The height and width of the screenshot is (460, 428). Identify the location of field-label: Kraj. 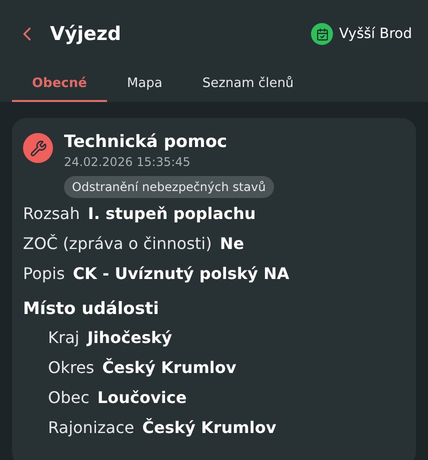
(64, 338).